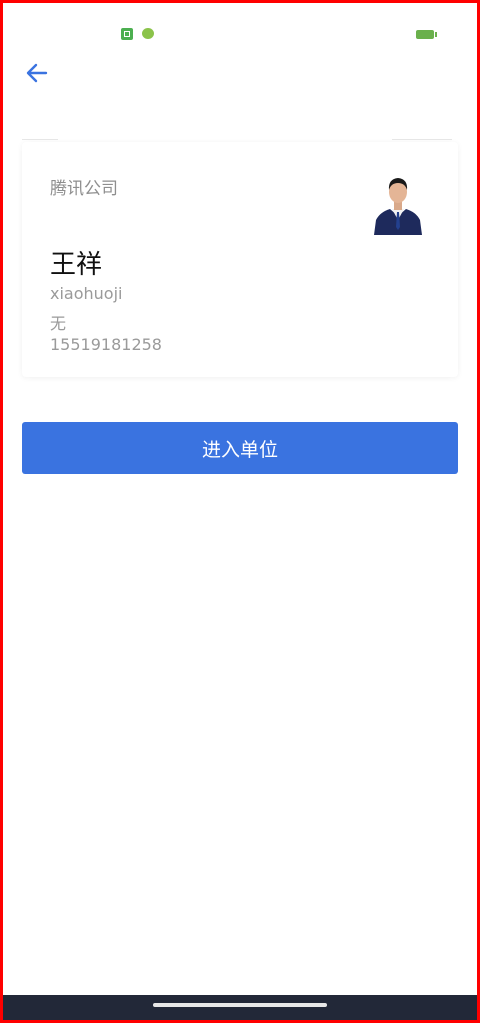  What do you see at coordinates (58, 323) in the screenshot?
I see `department-text: 无` at bounding box center [58, 323].